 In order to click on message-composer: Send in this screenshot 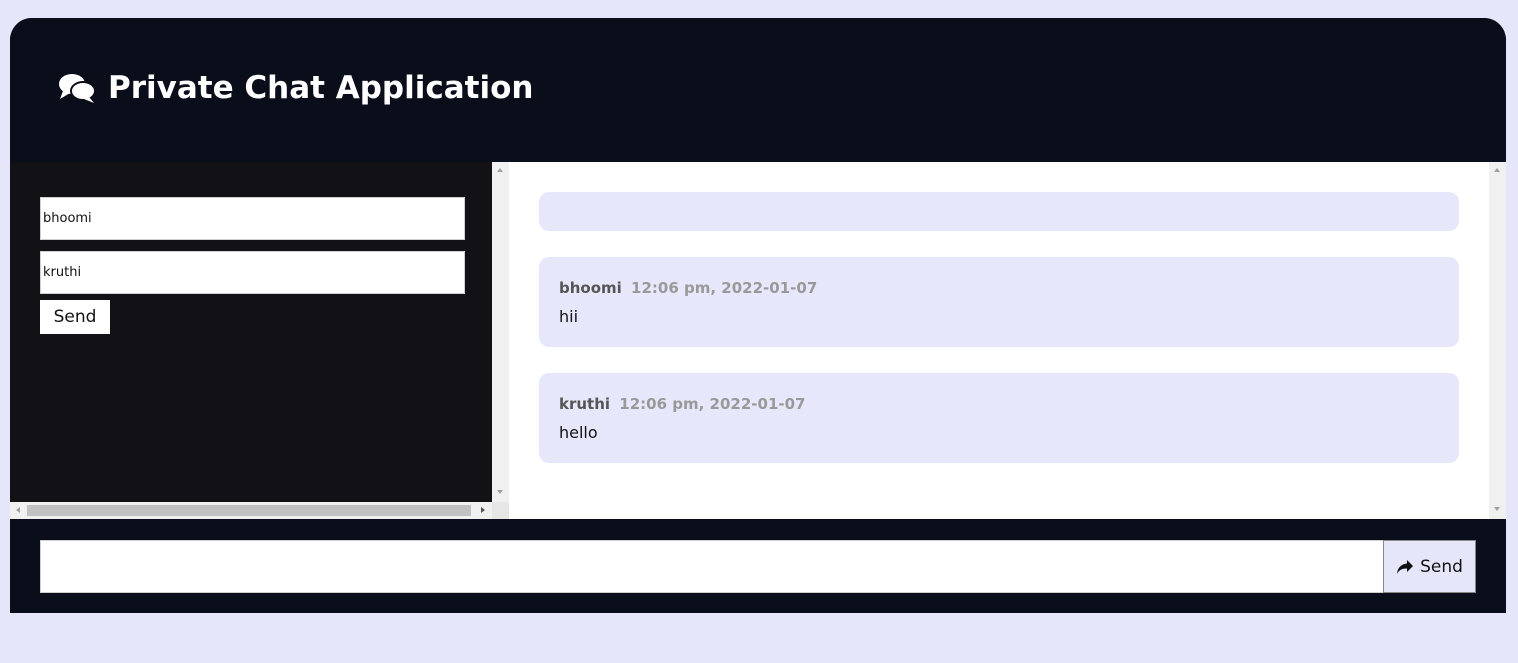, I will do `click(758, 566)`.